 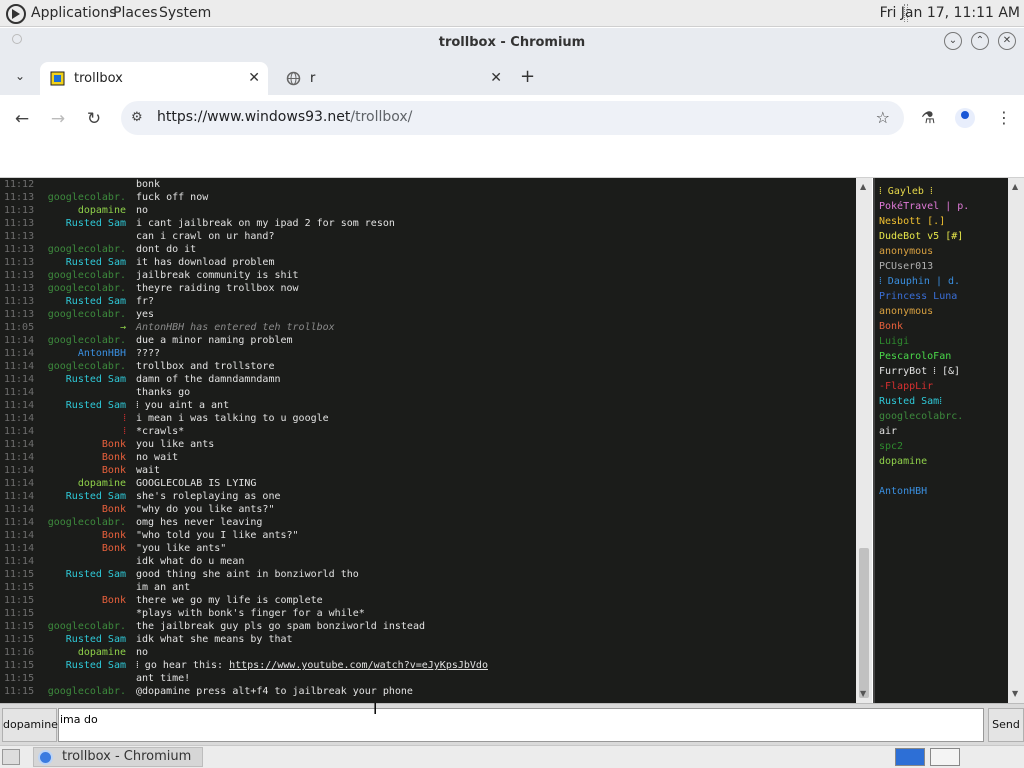 What do you see at coordinates (894, 341) in the screenshot?
I see `user-list-item: Luigi` at bounding box center [894, 341].